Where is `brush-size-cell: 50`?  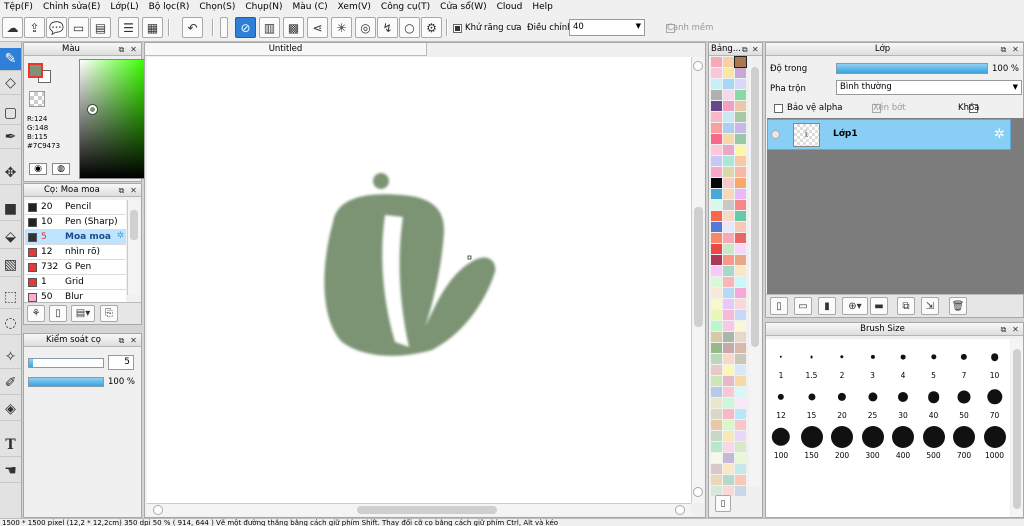 brush-size-cell: 50 is located at coordinates (964, 403).